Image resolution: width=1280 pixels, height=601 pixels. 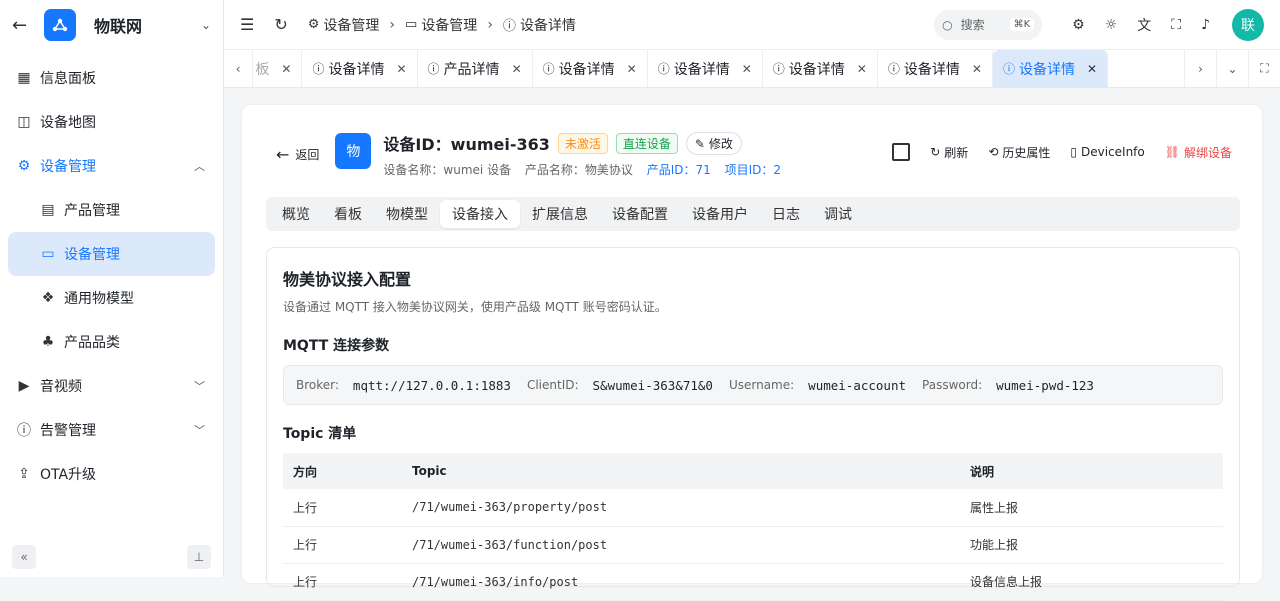 What do you see at coordinates (838, 214) in the screenshot?
I see `subtab-debug: 调试` at bounding box center [838, 214].